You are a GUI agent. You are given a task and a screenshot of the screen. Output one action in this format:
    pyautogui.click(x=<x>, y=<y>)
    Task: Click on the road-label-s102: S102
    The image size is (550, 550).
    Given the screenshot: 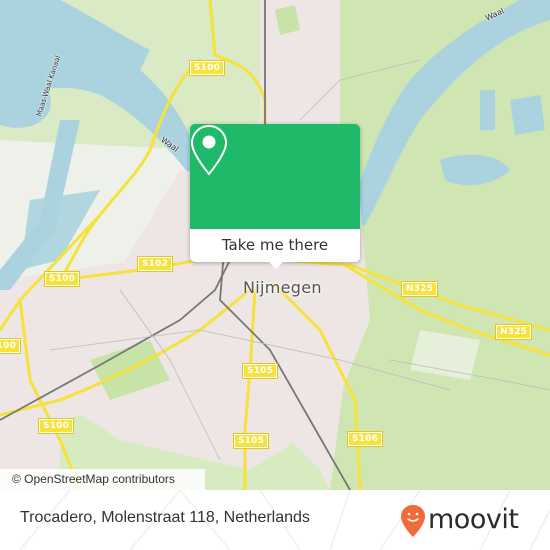 What is the action you would take?
    pyautogui.click(x=155, y=264)
    